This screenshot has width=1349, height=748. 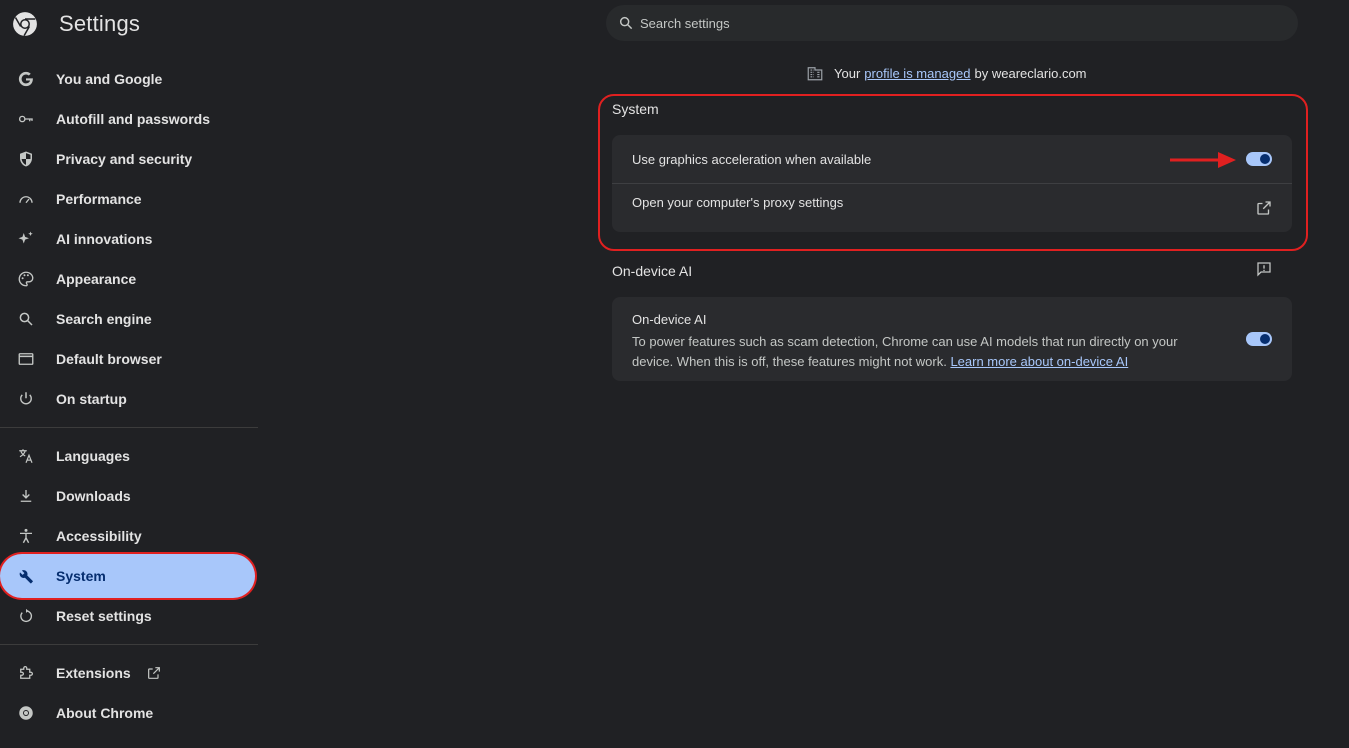 What do you see at coordinates (109, 359) in the screenshot?
I see `sidebar-item-label: Default browser` at bounding box center [109, 359].